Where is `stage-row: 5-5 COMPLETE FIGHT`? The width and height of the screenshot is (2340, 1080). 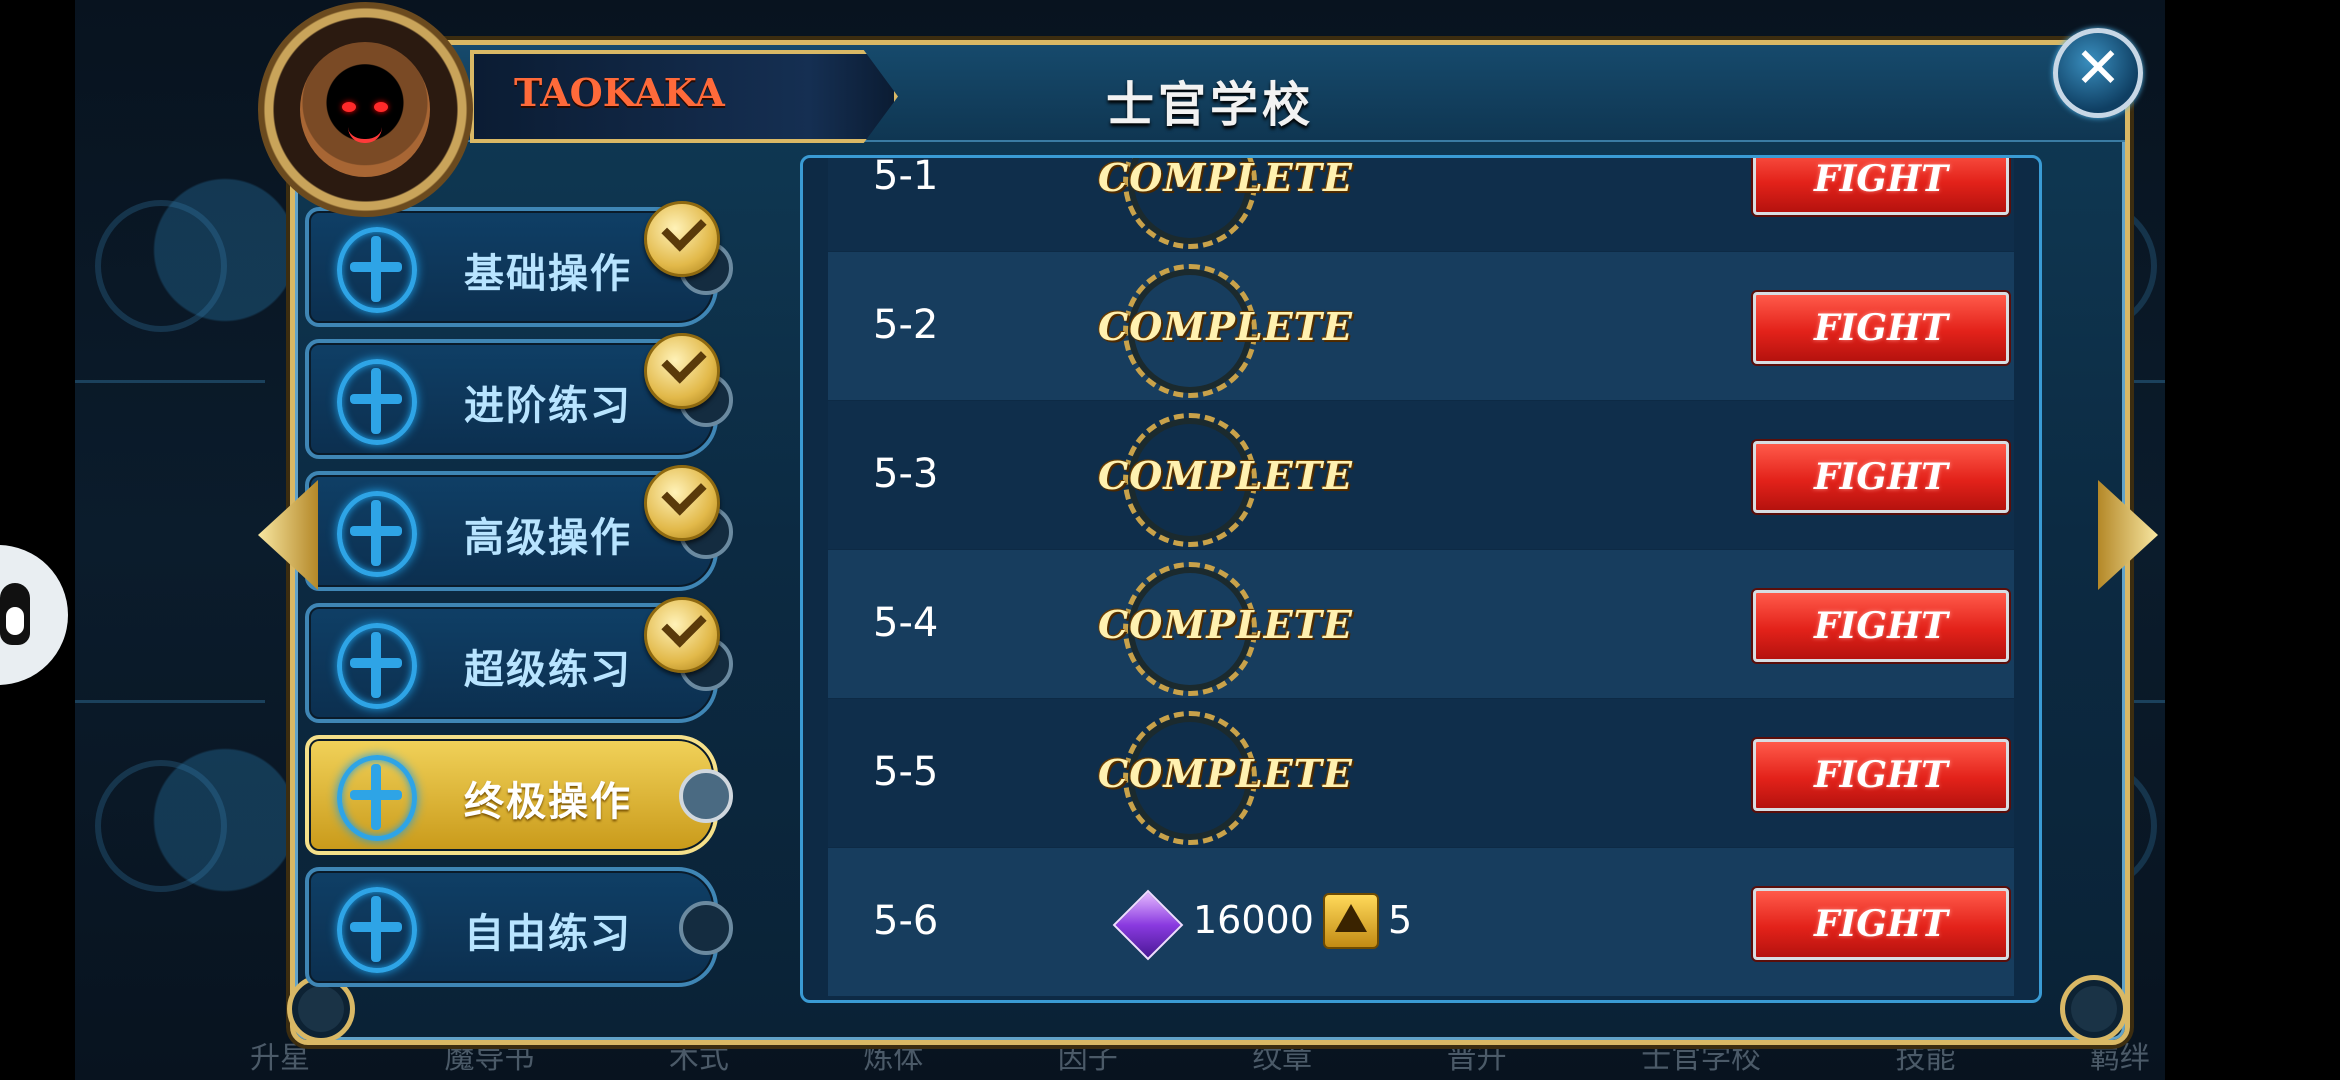
stage-row: 5-5 COMPLETE FIGHT is located at coordinates (1421, 773).